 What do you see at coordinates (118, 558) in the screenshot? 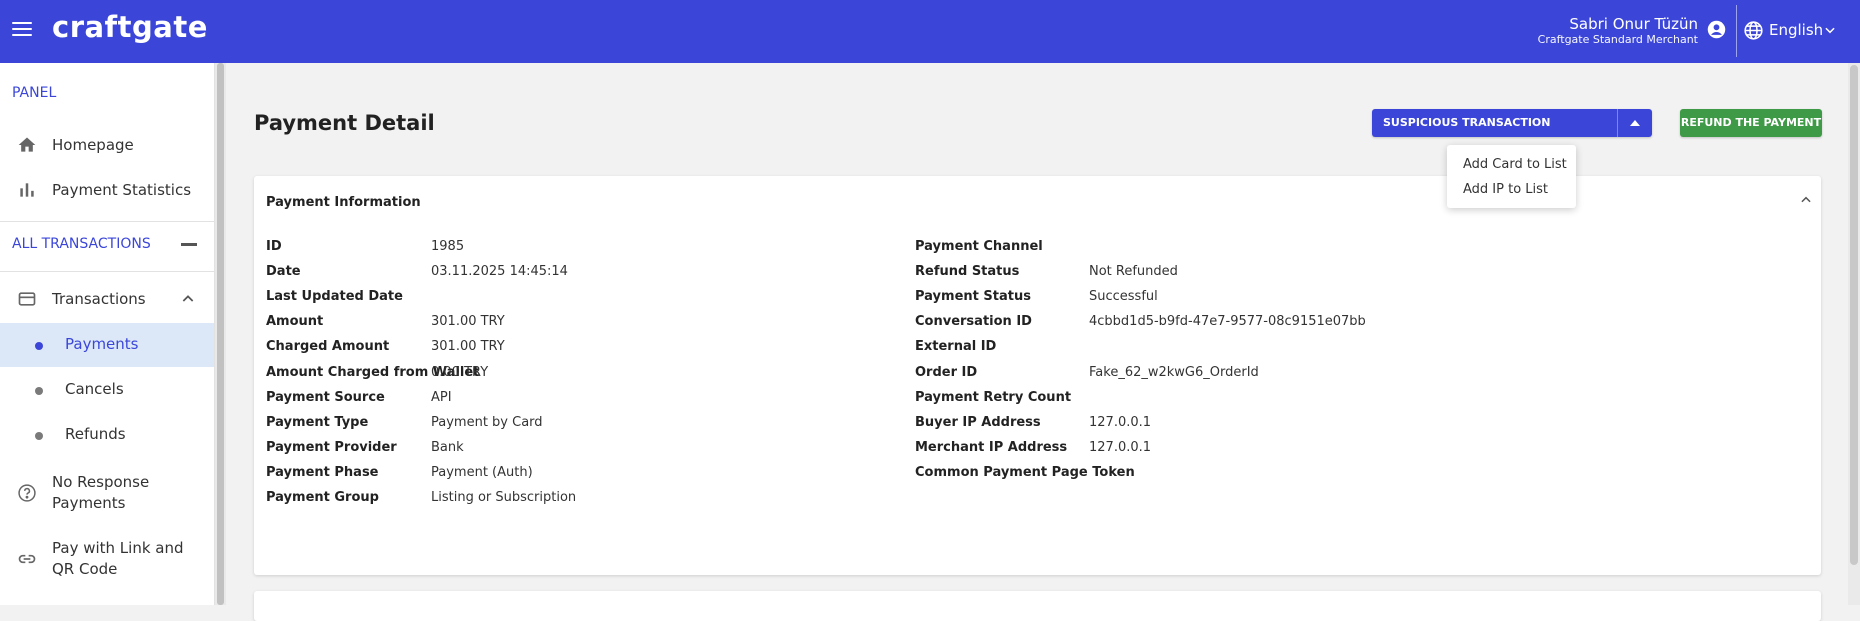
I see `sidebar-item-label: Pay with Link and QR Code` at bounding box center [118, 558].